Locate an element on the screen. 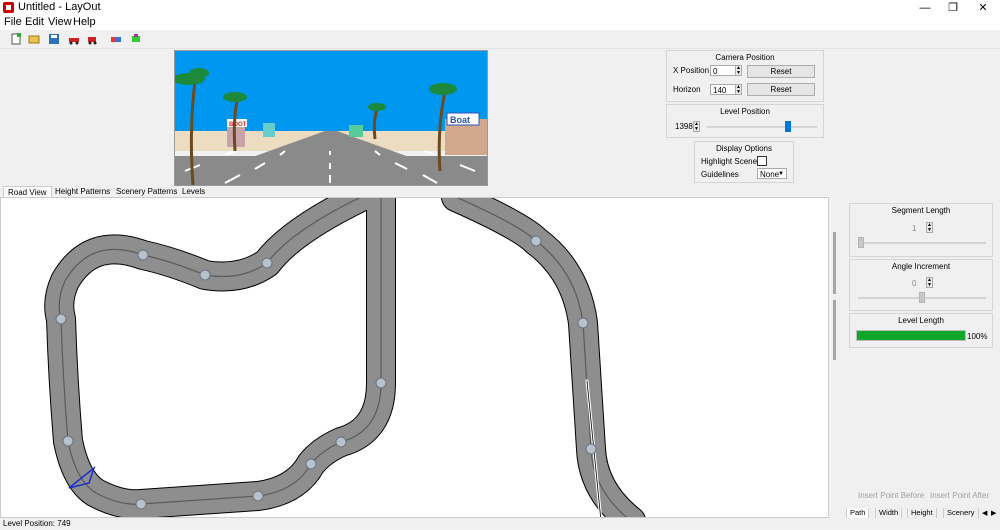  preview-sign-right: Boat is located at coordinates (460, 120).